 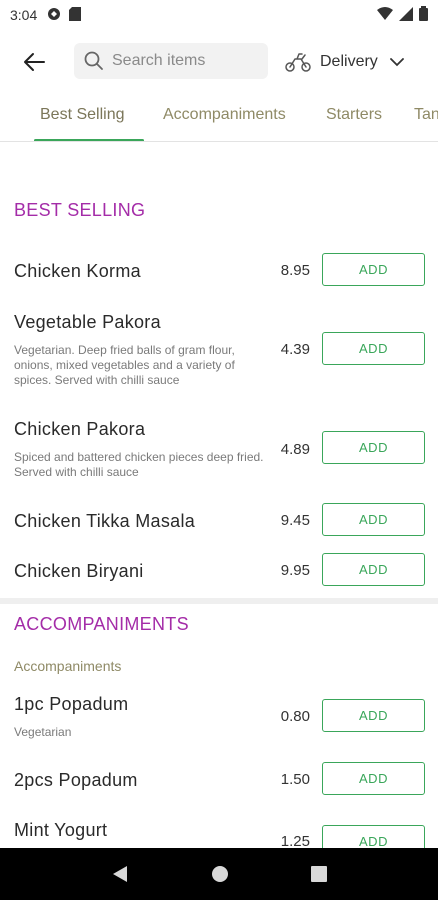 I want to click on item-price: 9.95, so click(x=295, y=570).